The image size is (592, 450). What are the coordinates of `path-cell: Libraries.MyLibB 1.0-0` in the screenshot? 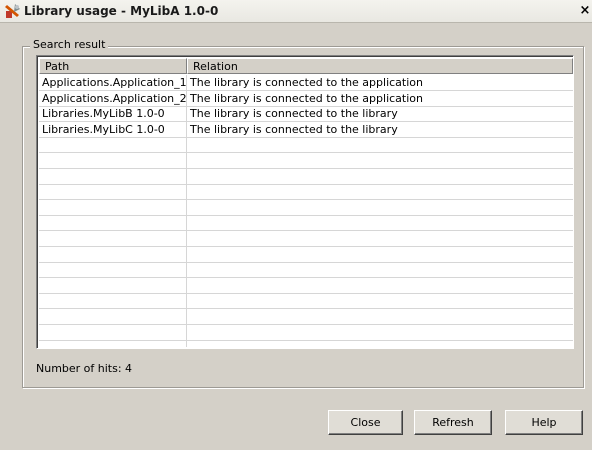 It's located at (103, 114).